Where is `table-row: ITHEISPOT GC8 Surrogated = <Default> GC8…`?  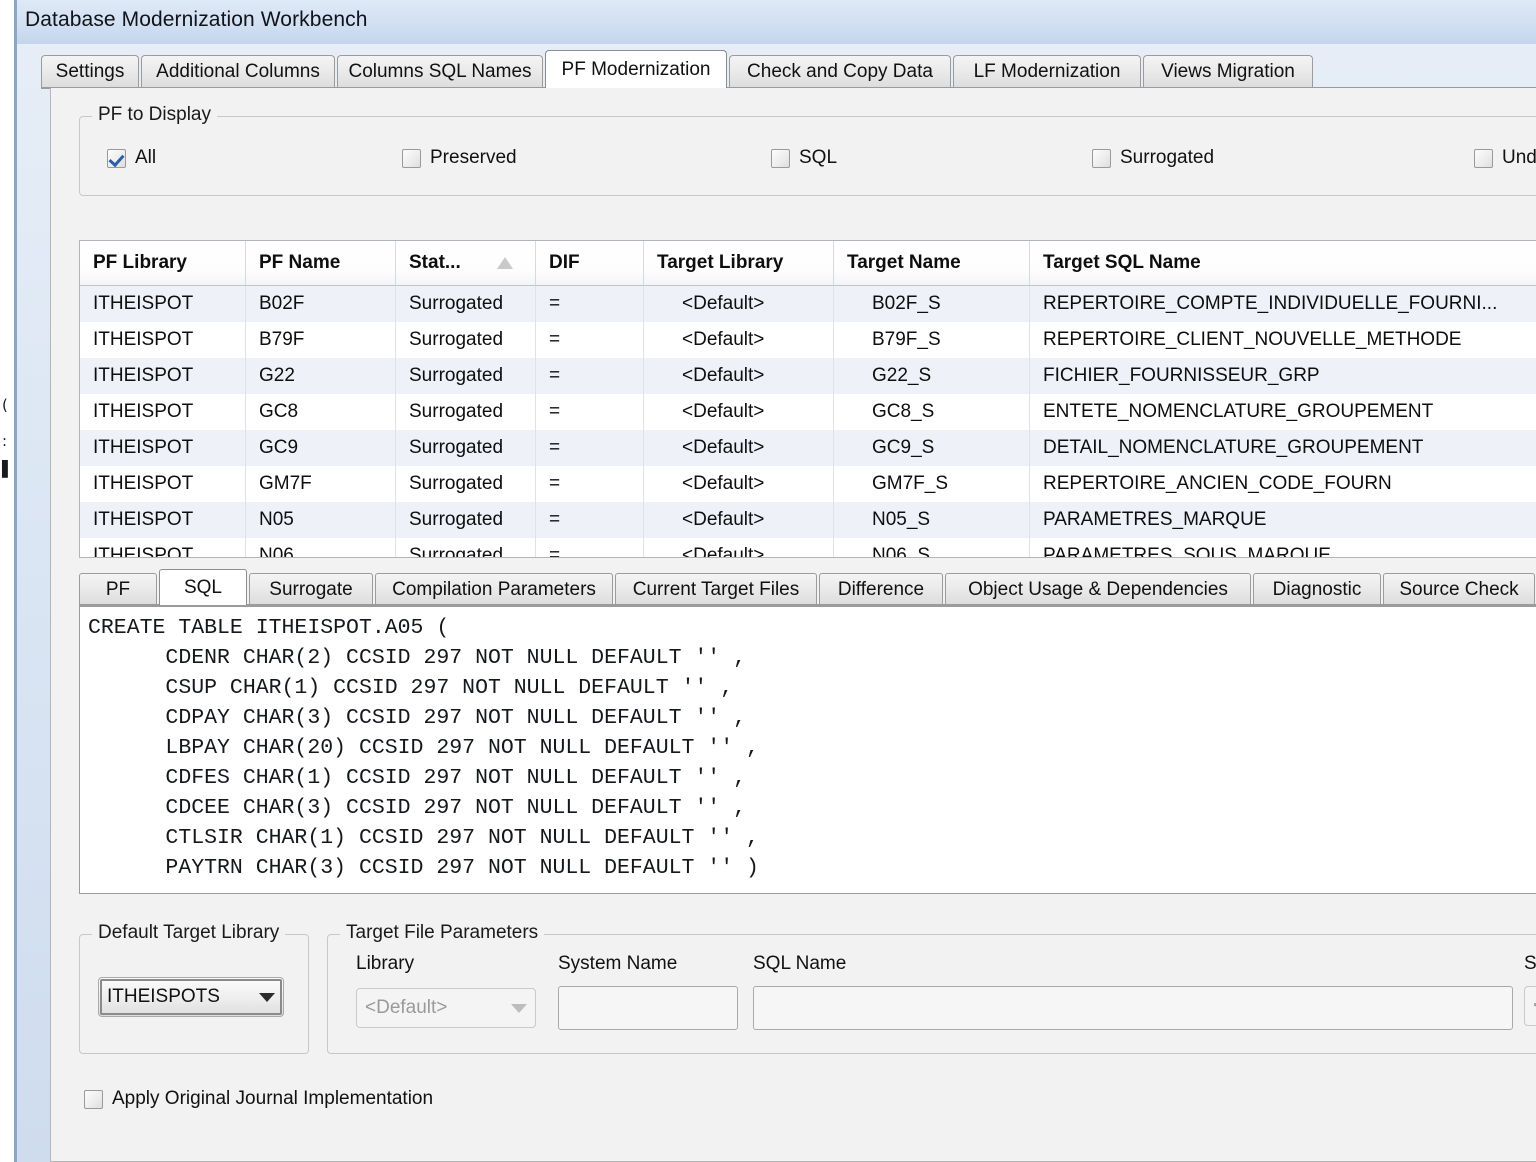
table-row: ITHEISPOT GC8 Surrogated = <Default> GC8… is located at coordinates (808, 412).